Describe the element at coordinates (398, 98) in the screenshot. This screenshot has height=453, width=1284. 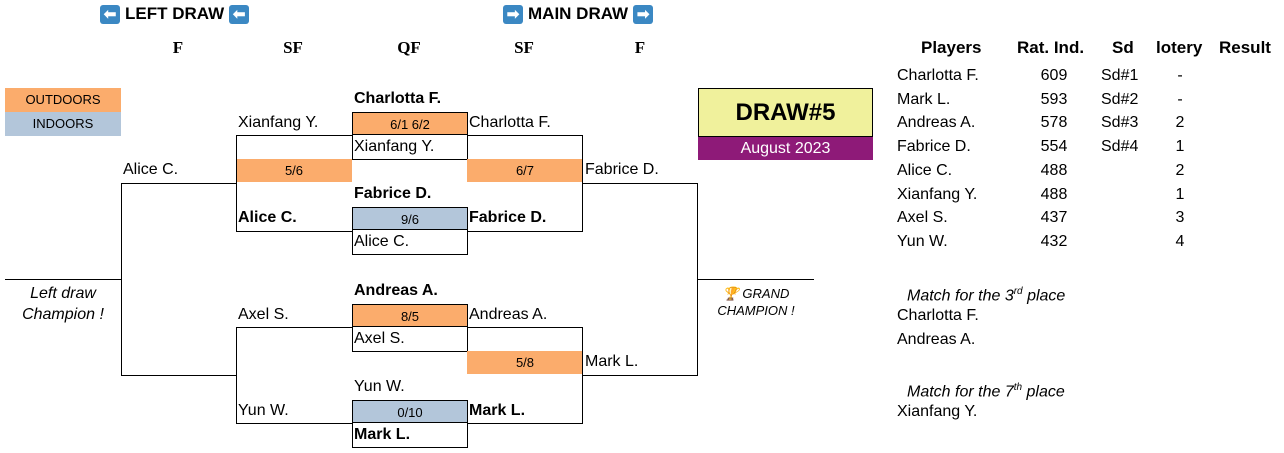
I see `qf1-top-player: Charlotta F.` at that location.